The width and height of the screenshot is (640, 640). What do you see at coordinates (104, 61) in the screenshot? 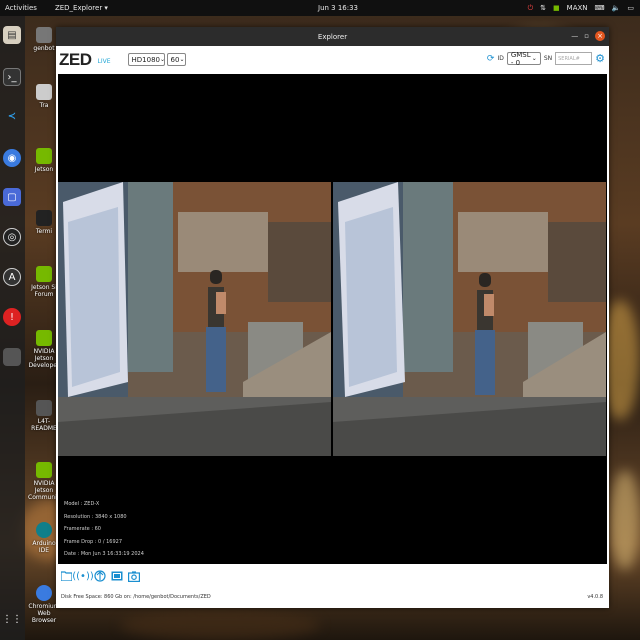
I see `live-badge: LIVE` at bounding box center [104, 61].